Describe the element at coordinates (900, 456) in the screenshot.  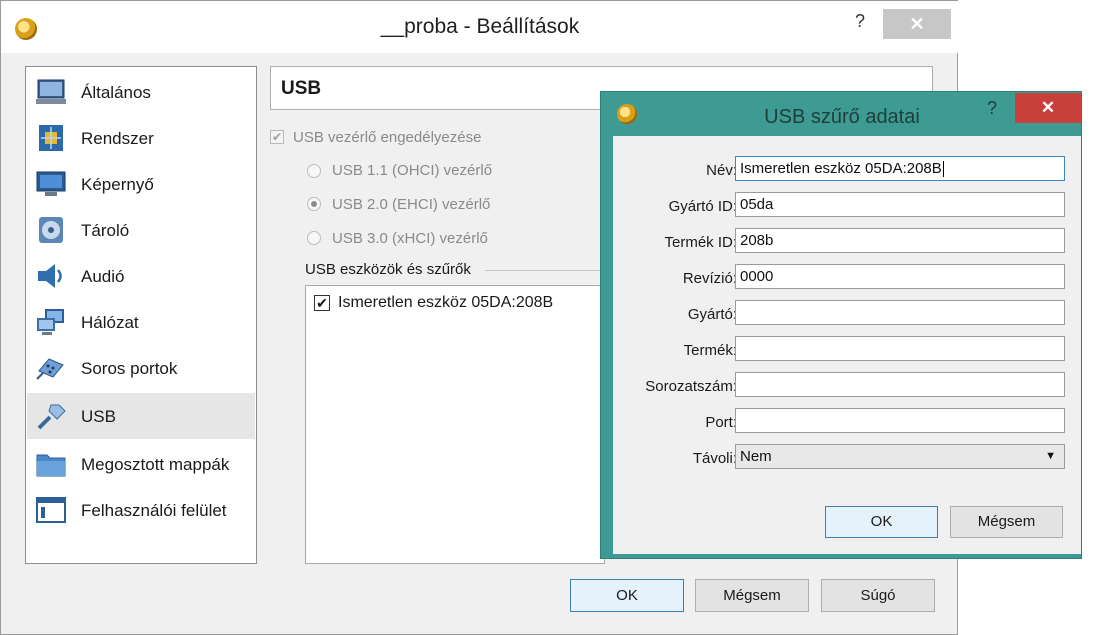
I see `remote-select: Nem ▼` at that location.